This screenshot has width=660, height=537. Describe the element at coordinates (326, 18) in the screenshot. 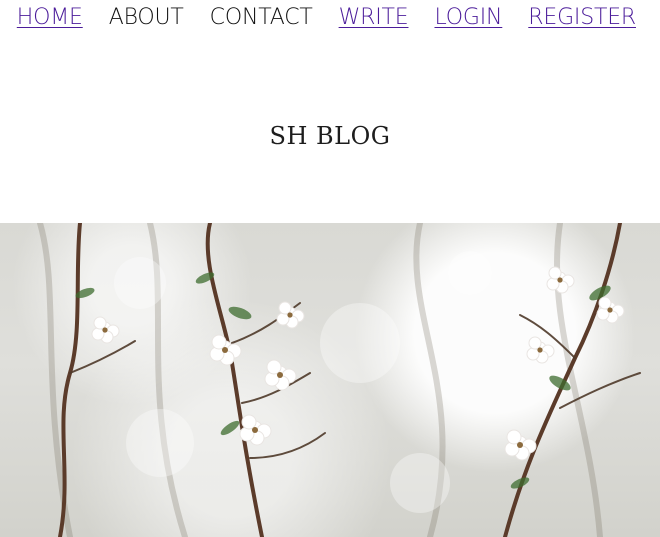

I see `primary-nav: HOME ABOUT CONTACT WRITE LOGIN REGISTER` at that location.